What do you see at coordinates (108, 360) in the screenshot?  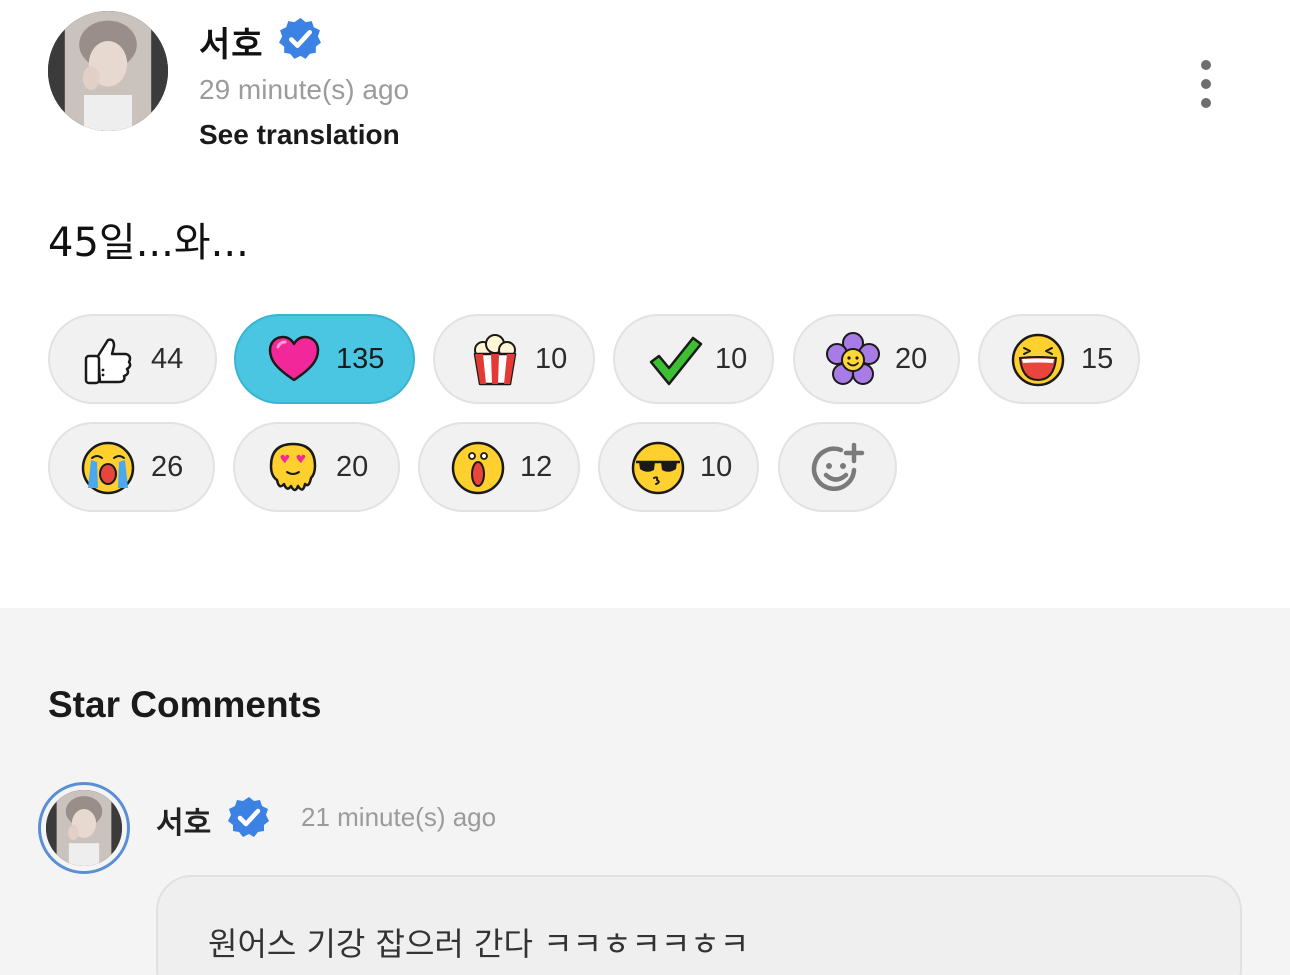 I see `thumbs-up-icon` at bounding box center [108, 360].